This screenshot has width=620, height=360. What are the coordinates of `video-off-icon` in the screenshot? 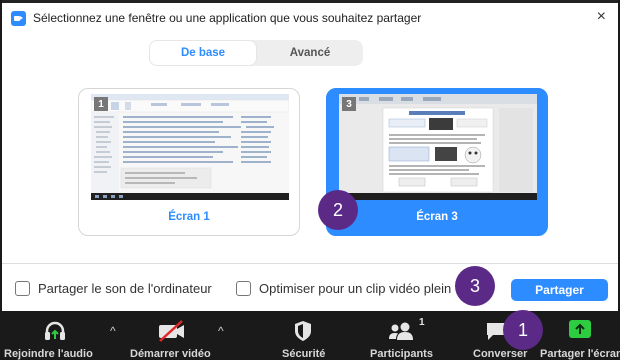 It's located at (171, 331).